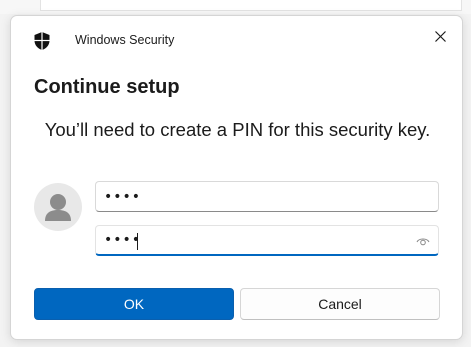 The height and width of the screenshot is (347, 471). Describe the element at coordinates (107, 87) in the screenshot. I see `dialog-heading: Continue setup` at that location.